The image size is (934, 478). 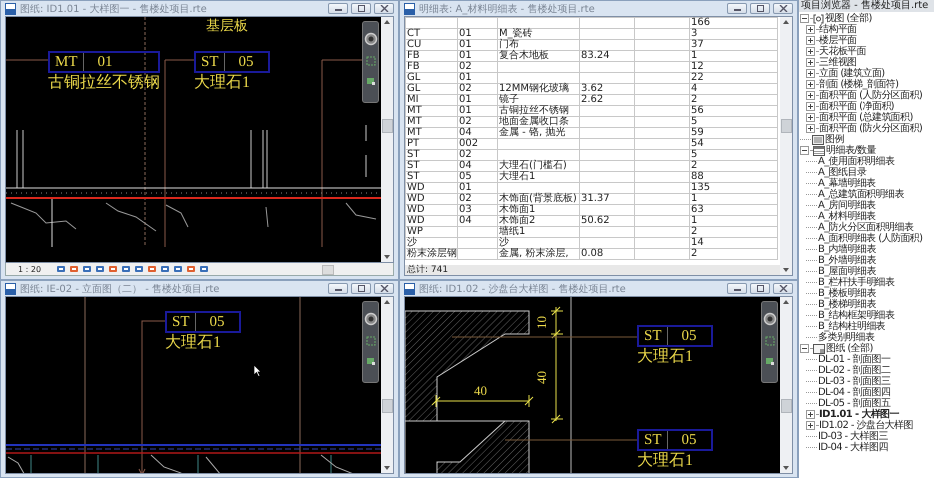 I want to click on tree-item: A_房间明细表, so click(x=847, y=205).